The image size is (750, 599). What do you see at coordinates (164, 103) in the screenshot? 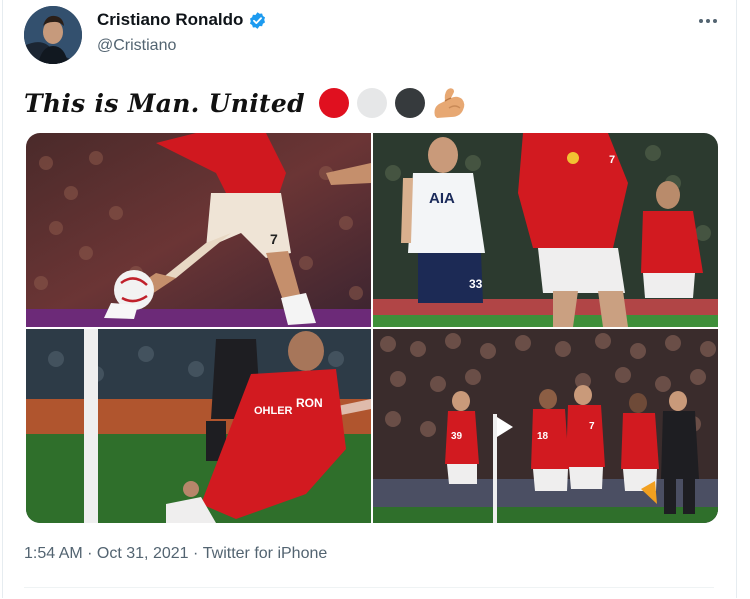
I see `tweet-text: This is Man. United` at bounding box center [164, 103].